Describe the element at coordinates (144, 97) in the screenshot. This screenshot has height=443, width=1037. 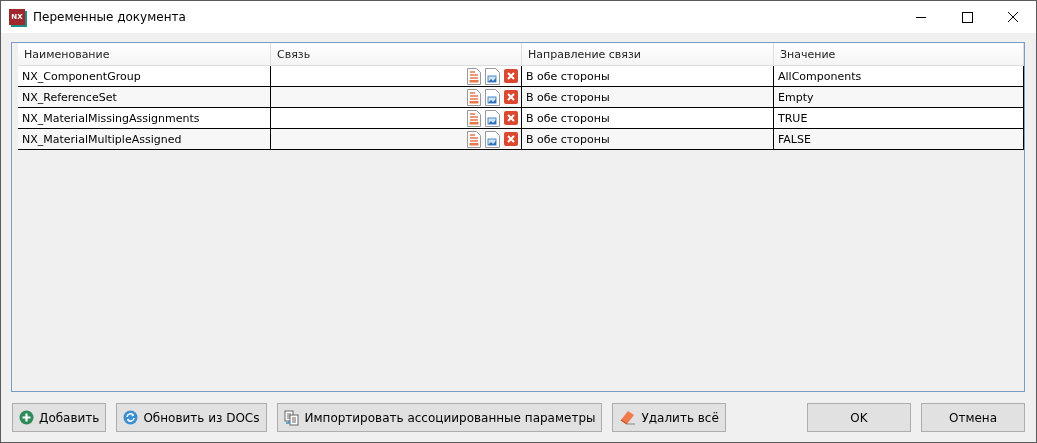
I see `table-cell: NX_ReferenceSet` at that location.